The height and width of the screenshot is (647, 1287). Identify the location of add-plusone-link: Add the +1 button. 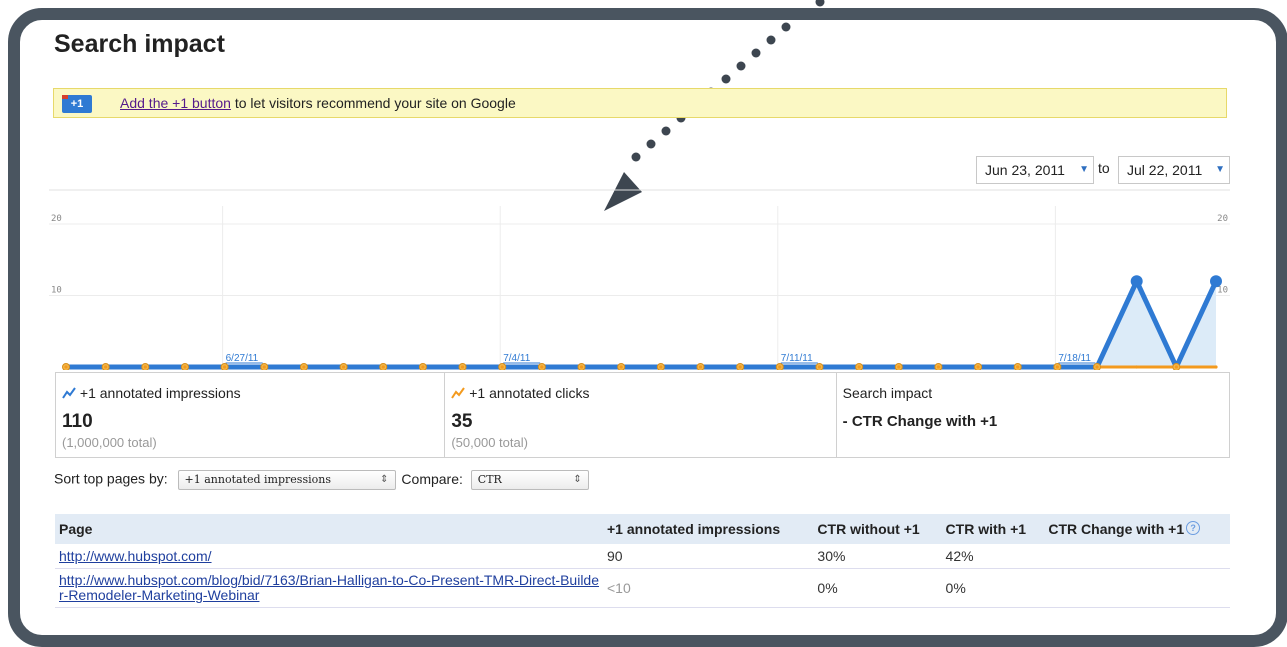
(175, 103).